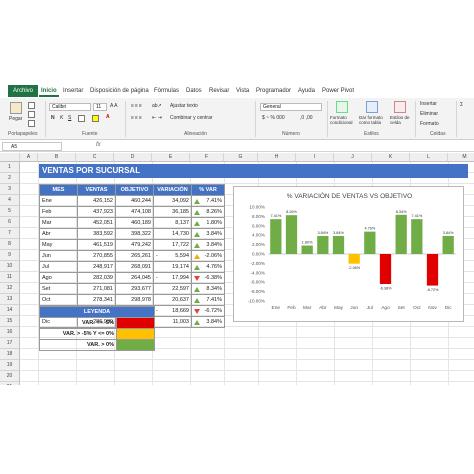  Describe the element at coordinates (98, 145) in the screenshot. I see `fx-icon: fx` at that location.